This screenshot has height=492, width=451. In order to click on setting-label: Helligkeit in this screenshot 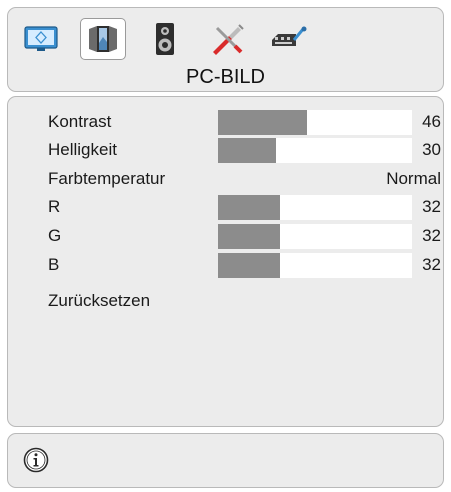, I will do `click(82, 149)`.